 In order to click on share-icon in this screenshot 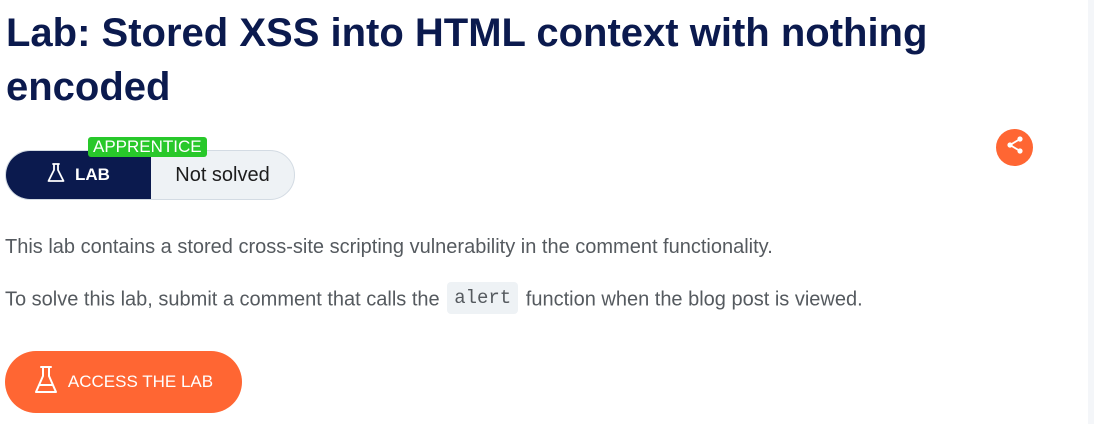, I will do `click(1015, 147)`.